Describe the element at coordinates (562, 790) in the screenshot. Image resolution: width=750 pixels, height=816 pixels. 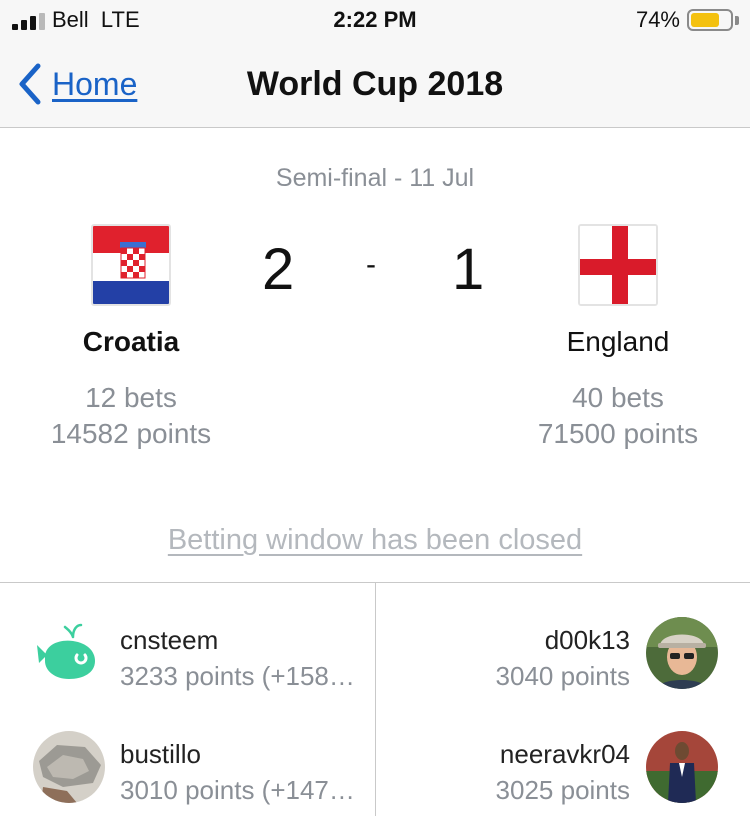
I see `bettor-points: 3025 points` at that location.